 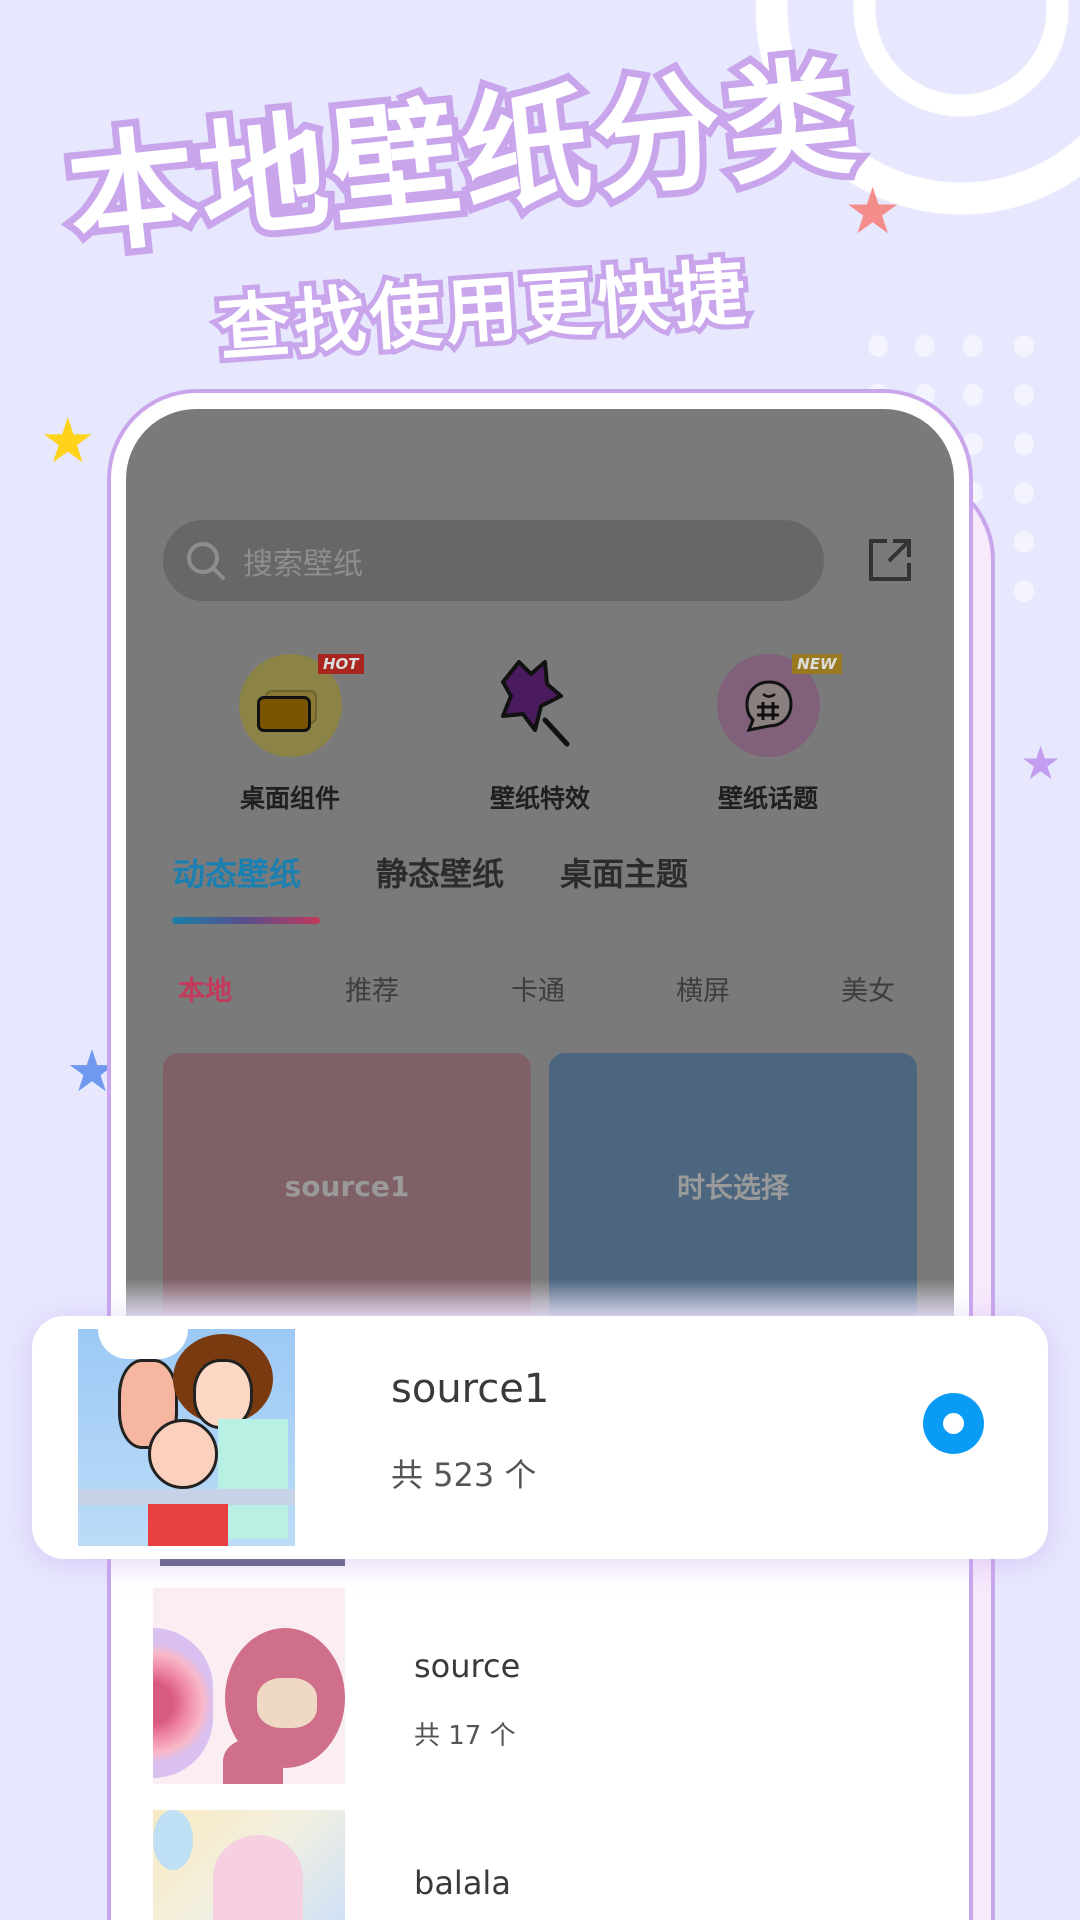 What do you see at coordinates (540, 705) in the screenshot?
I see `star-wand-icon` at bounding box center [540, 705].